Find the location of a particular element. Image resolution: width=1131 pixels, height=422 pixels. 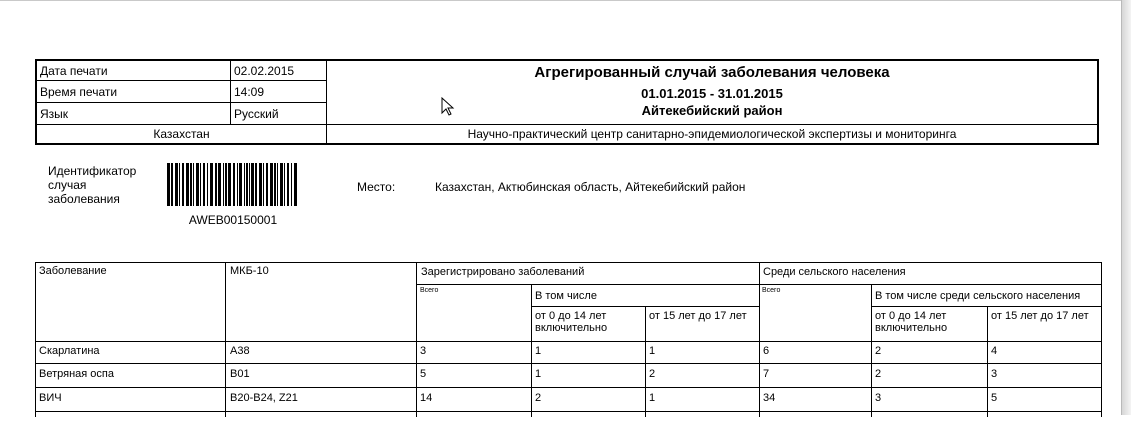

column-header-total-rural: Всего is located at coordinates (771, 290).